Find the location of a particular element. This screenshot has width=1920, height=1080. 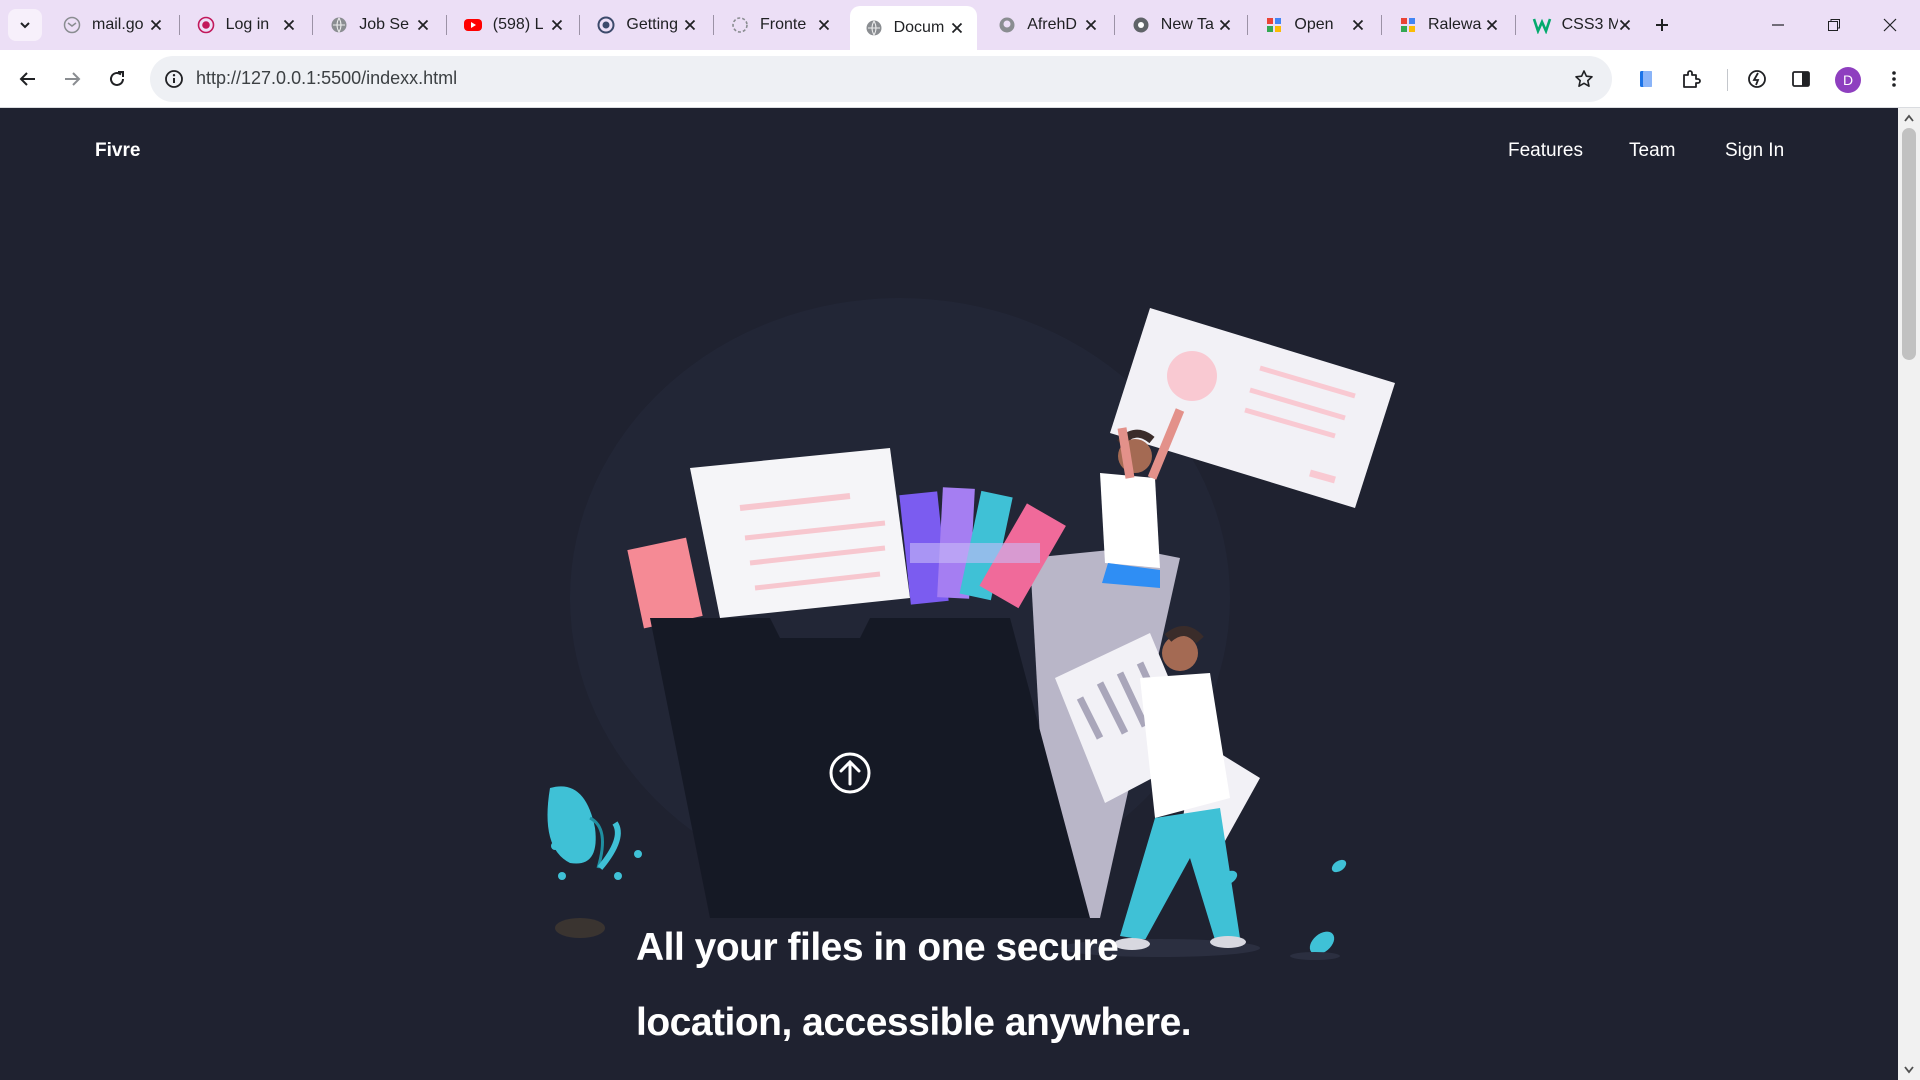

browser-tab: Docum is located at coordinates (913, 28).